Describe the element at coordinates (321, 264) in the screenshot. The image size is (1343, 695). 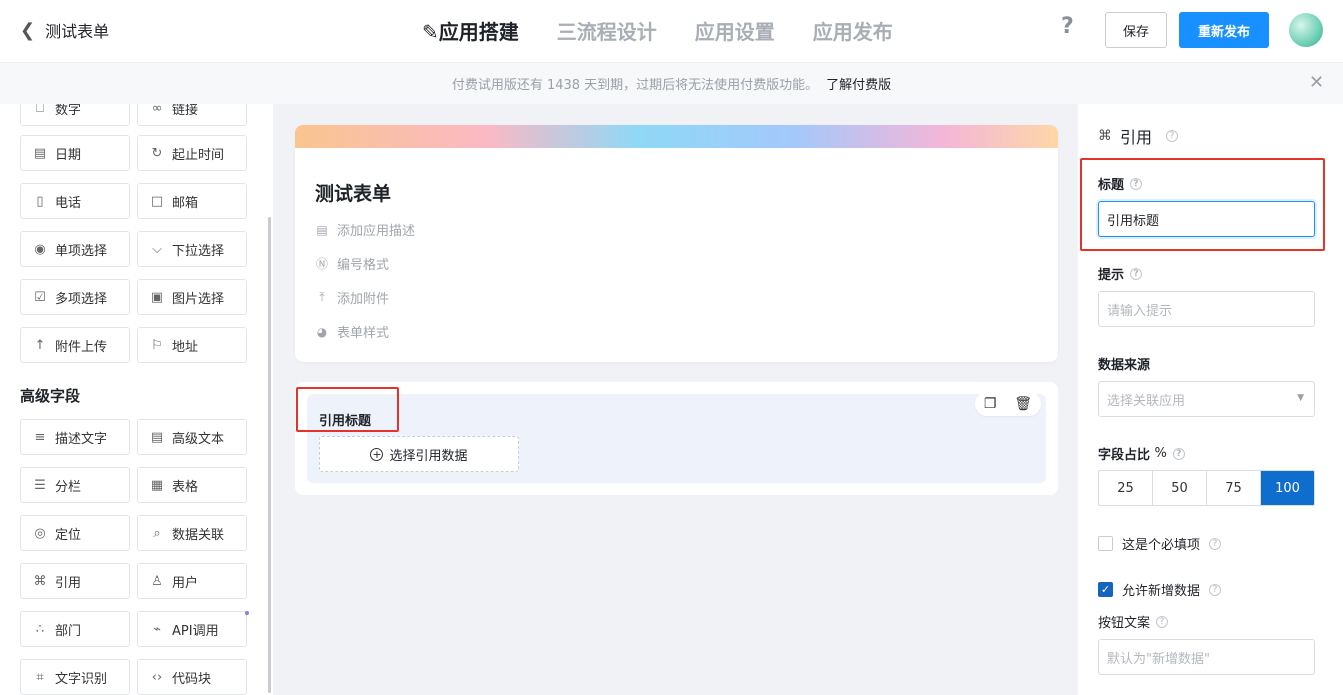
I see `number-format-icon: Ⓝ` at that location.